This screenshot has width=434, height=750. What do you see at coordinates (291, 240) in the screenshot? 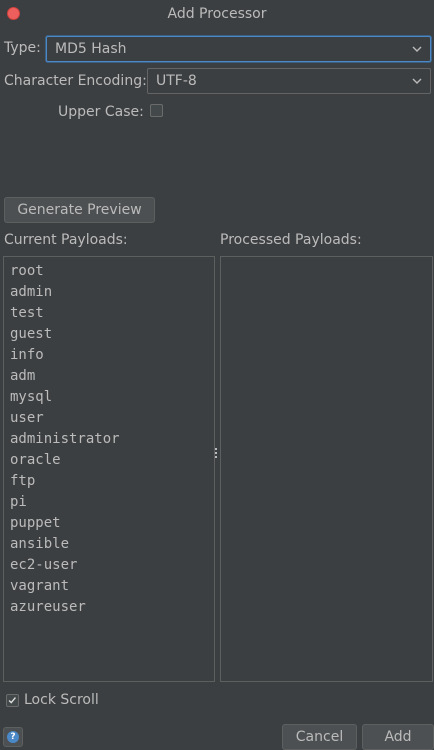
I see `processed-payloads-header: Processed Payloads:` at bounding box center [291, 240].